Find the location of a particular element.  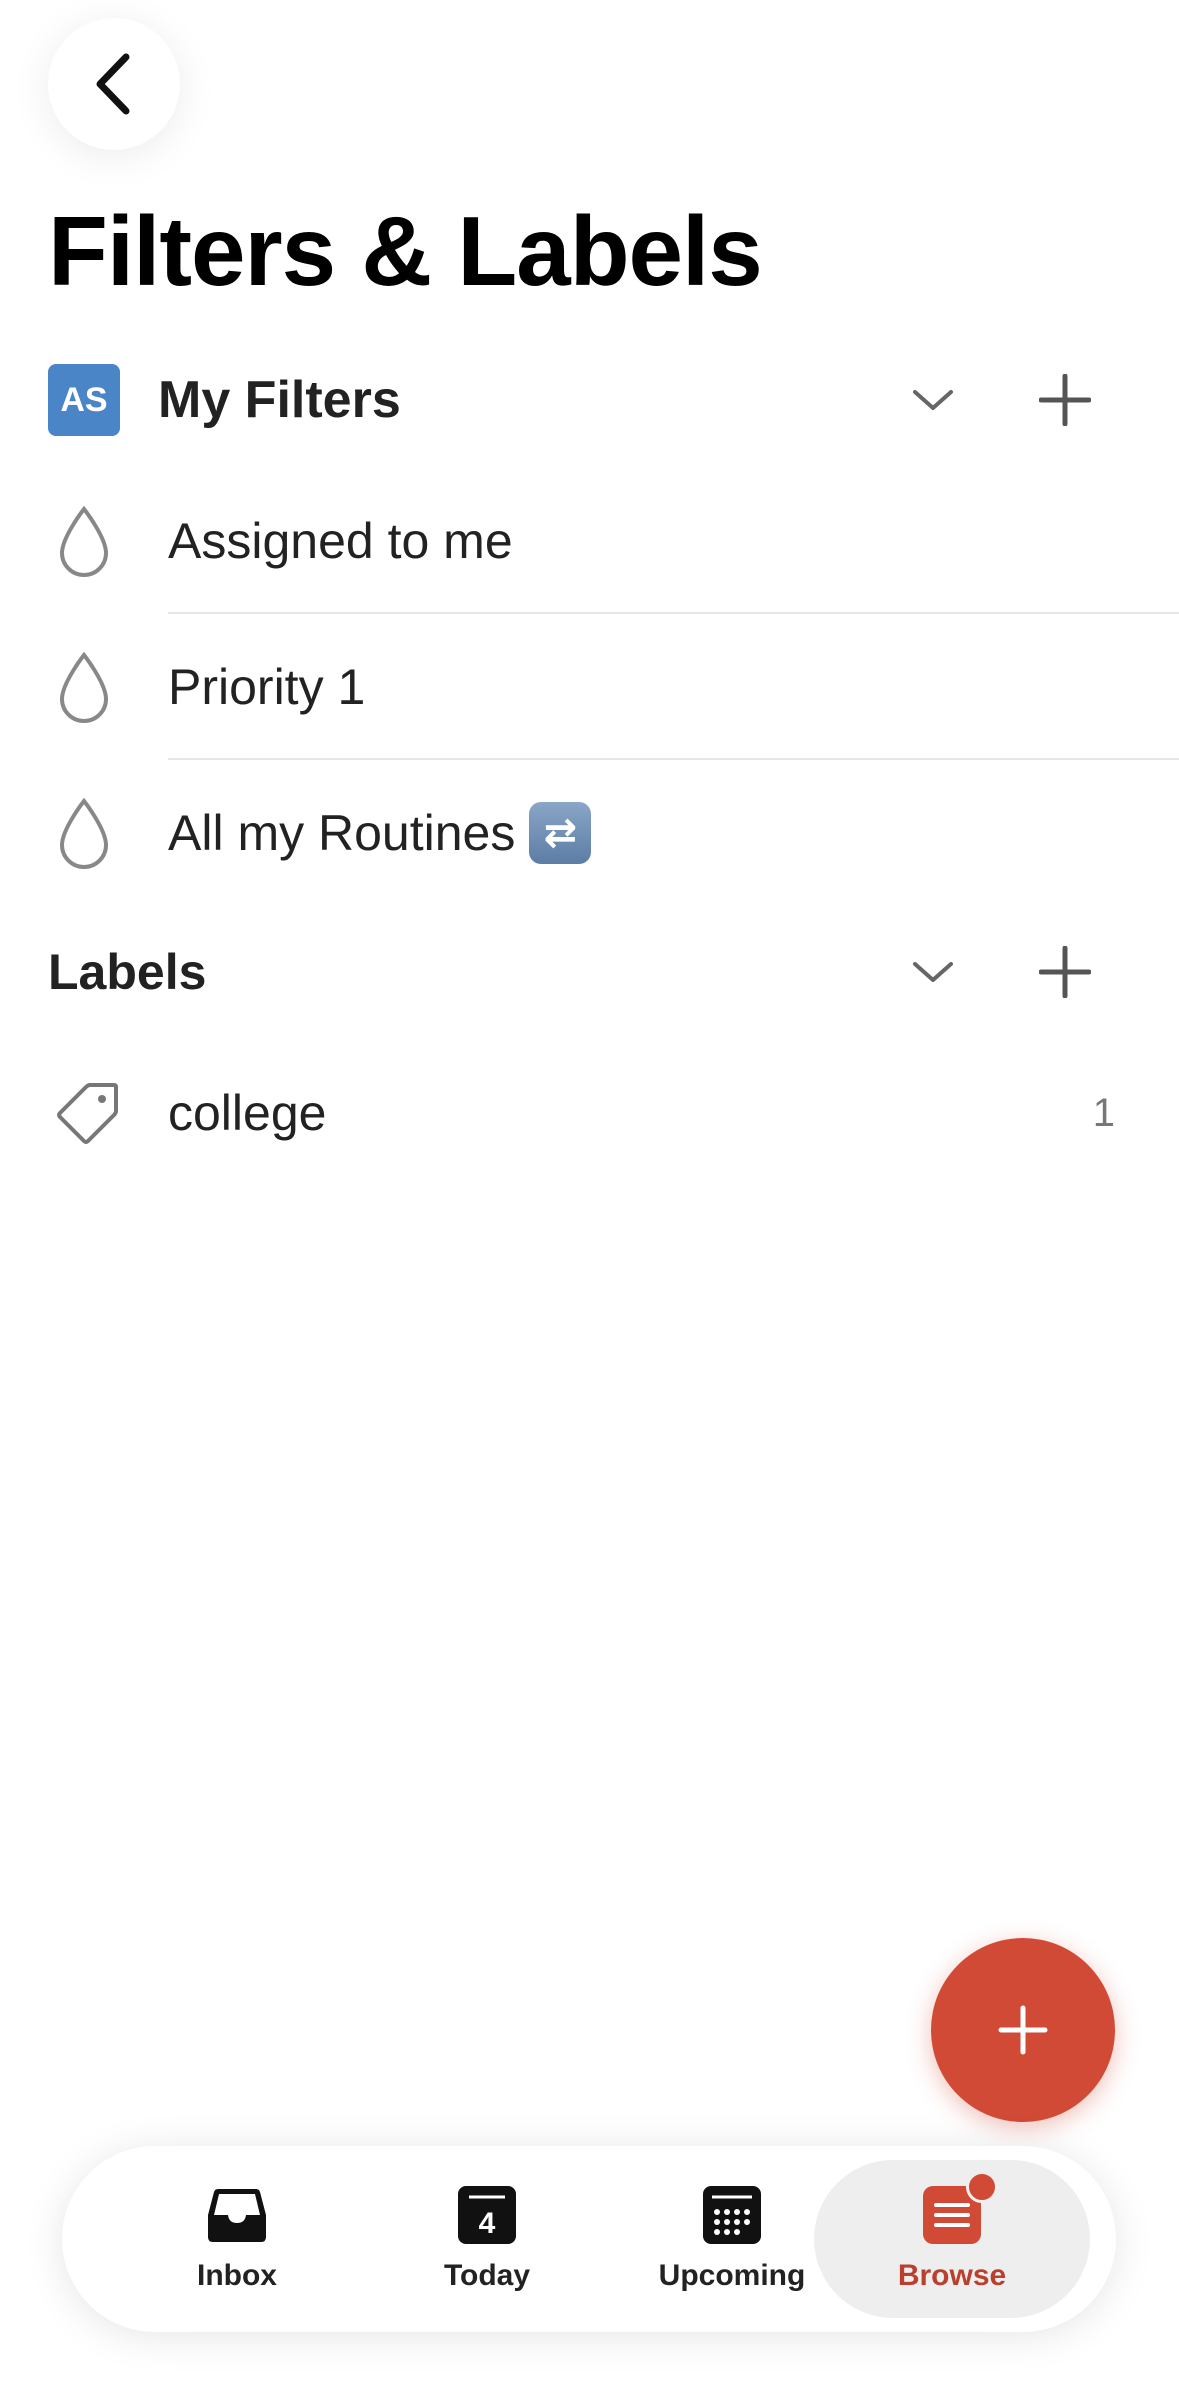

filter-item-label: Assigned to me is located at coordinates (340, 541).